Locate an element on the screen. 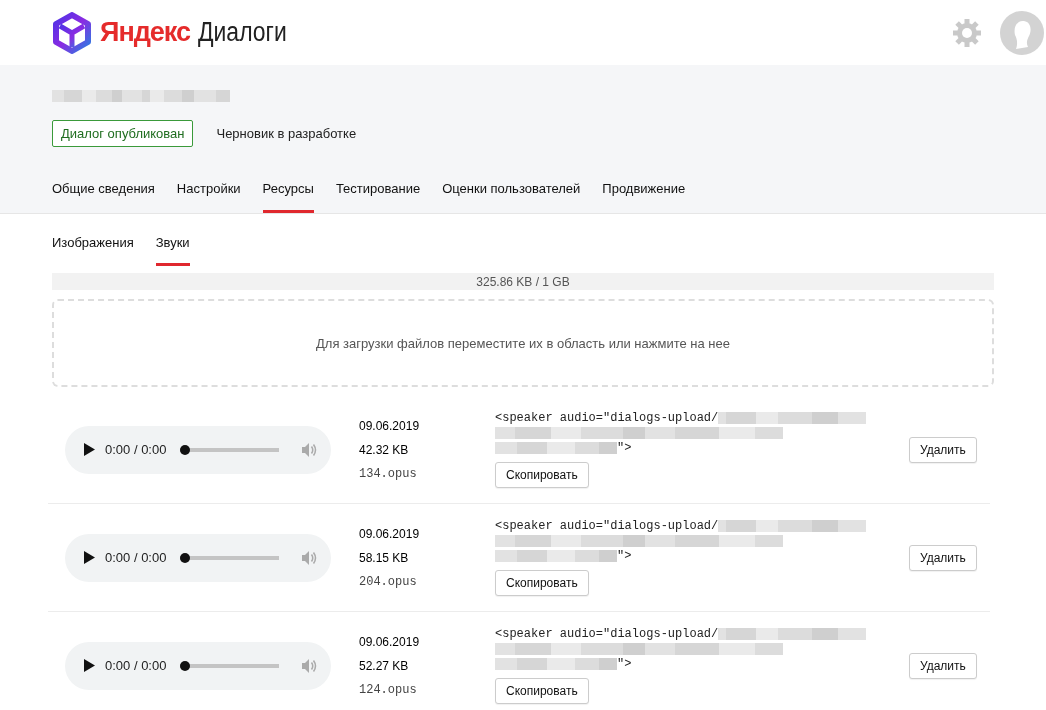 This screenshot has height=710, width=1046. published-status-badge: Диалог опубликован is located at coordinates (123, 133).